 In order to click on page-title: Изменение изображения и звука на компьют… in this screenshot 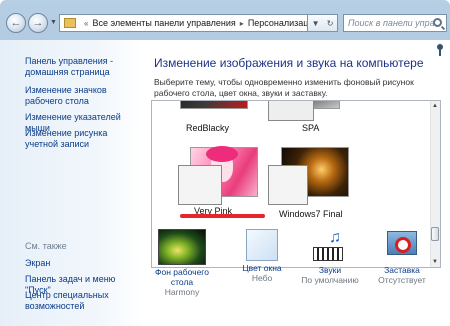, I will do `click(289, 63)`.